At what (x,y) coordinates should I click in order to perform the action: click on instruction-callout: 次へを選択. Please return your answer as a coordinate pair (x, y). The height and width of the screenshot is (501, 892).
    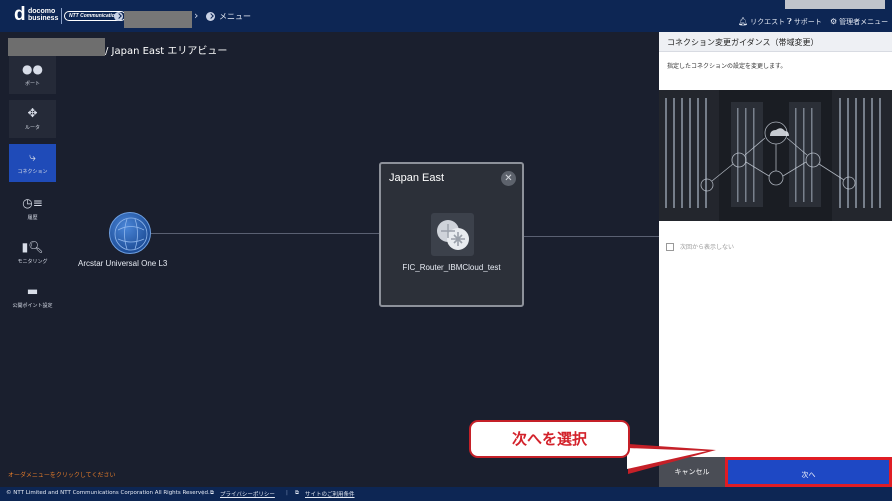
    Looking at the image, I should click on (549, 439).